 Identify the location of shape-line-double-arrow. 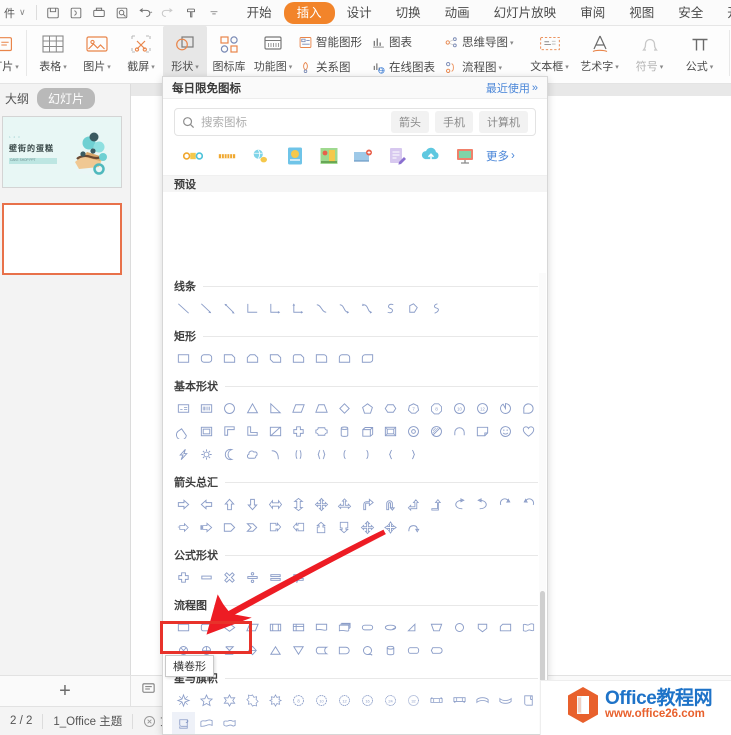
(229, 308).